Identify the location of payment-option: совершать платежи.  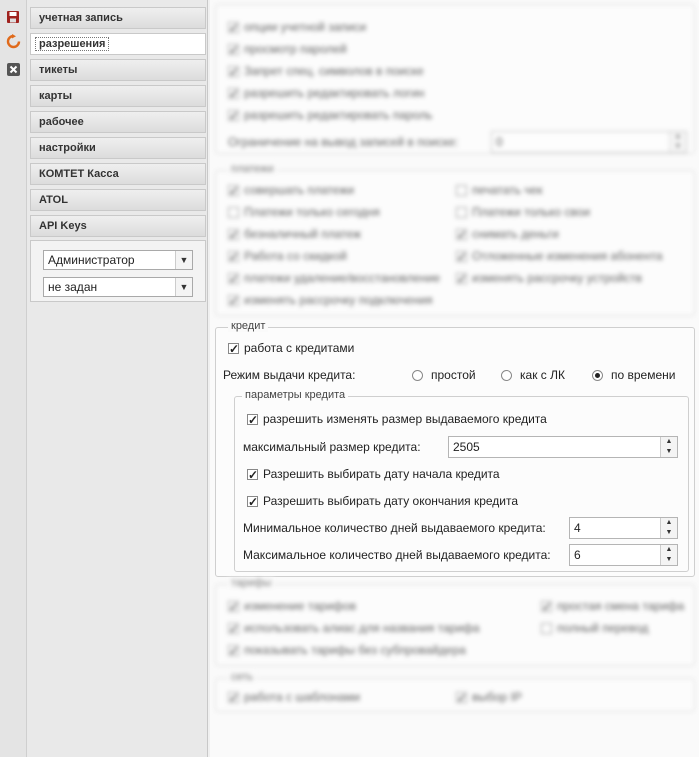
(291, 190).